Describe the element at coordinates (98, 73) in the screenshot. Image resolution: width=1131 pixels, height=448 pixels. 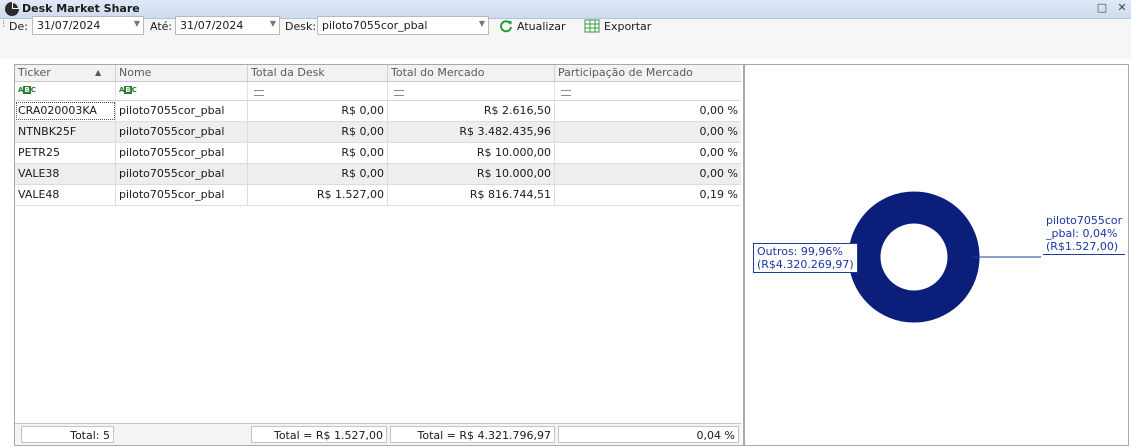
I see `sort-ascending-icon: ▲` at that location.